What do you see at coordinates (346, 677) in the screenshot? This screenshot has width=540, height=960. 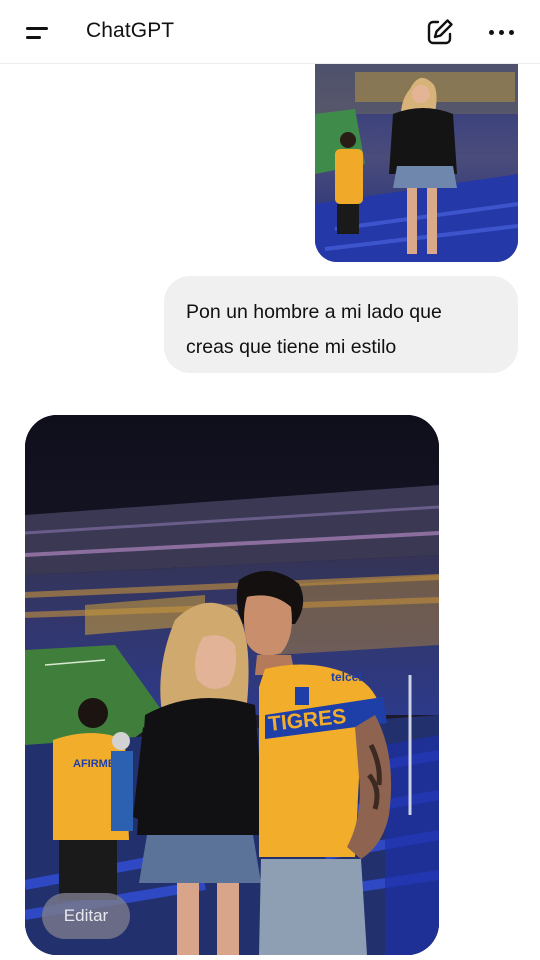 I see `jersey-sponsor-text: telcel` at bounding box center [346, 677].